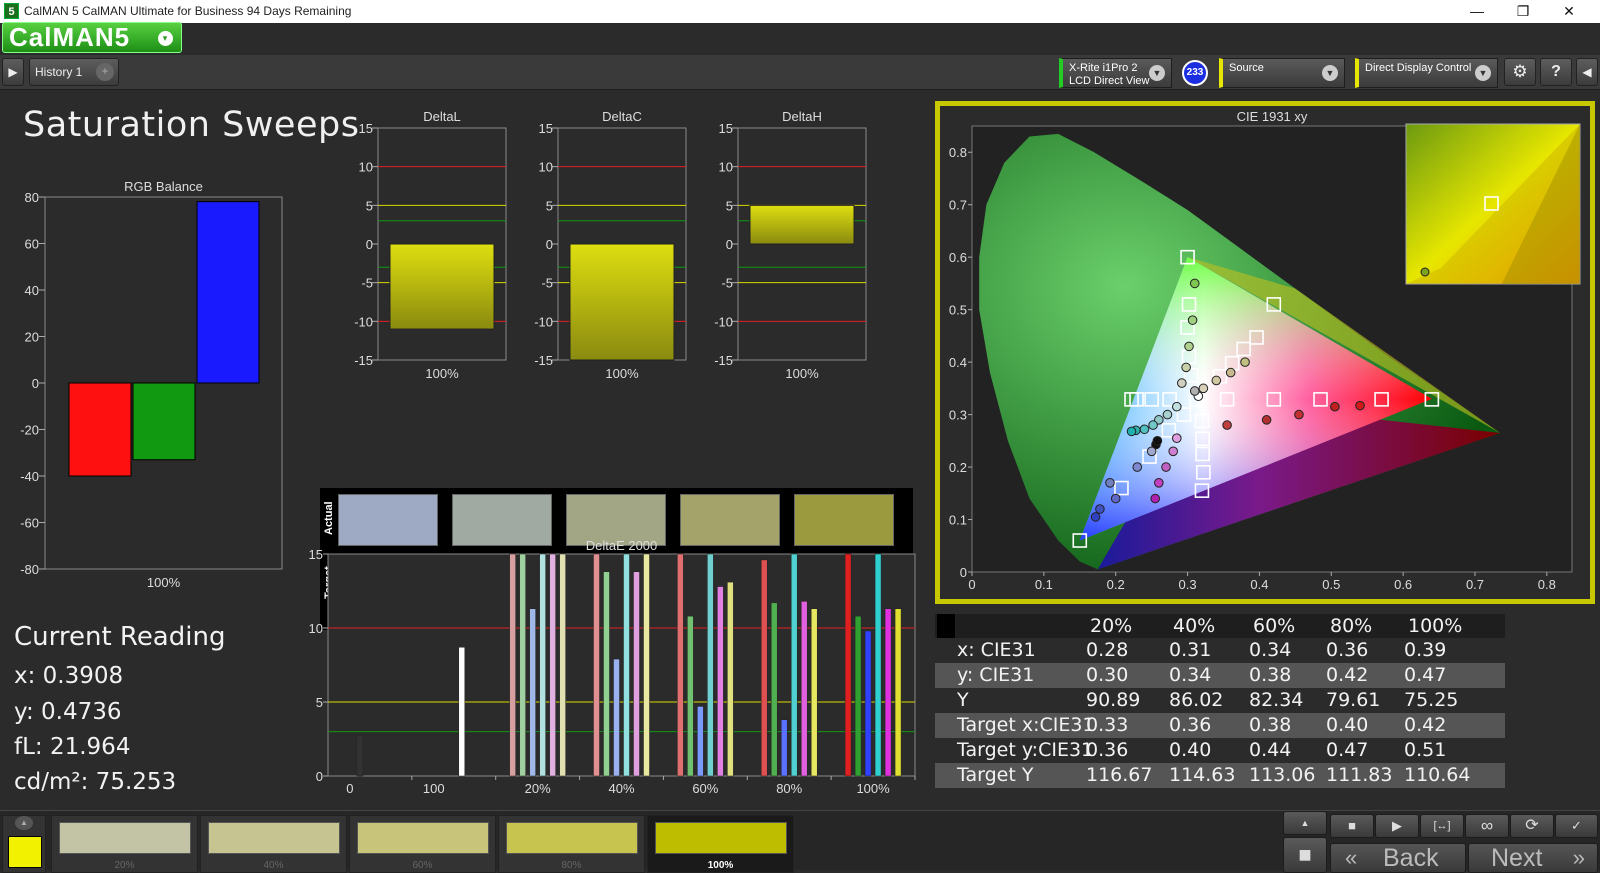 Image resolution: width=1600 pixels, height=873 pixels. I want to click on table-cell: 0.39, so click(1425, 650).